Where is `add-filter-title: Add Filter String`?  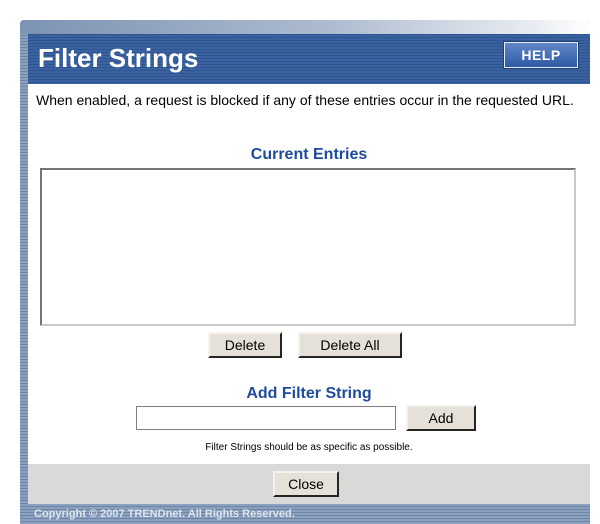
add-filter-title: Add Filter String is located at coordinates (309, 393).